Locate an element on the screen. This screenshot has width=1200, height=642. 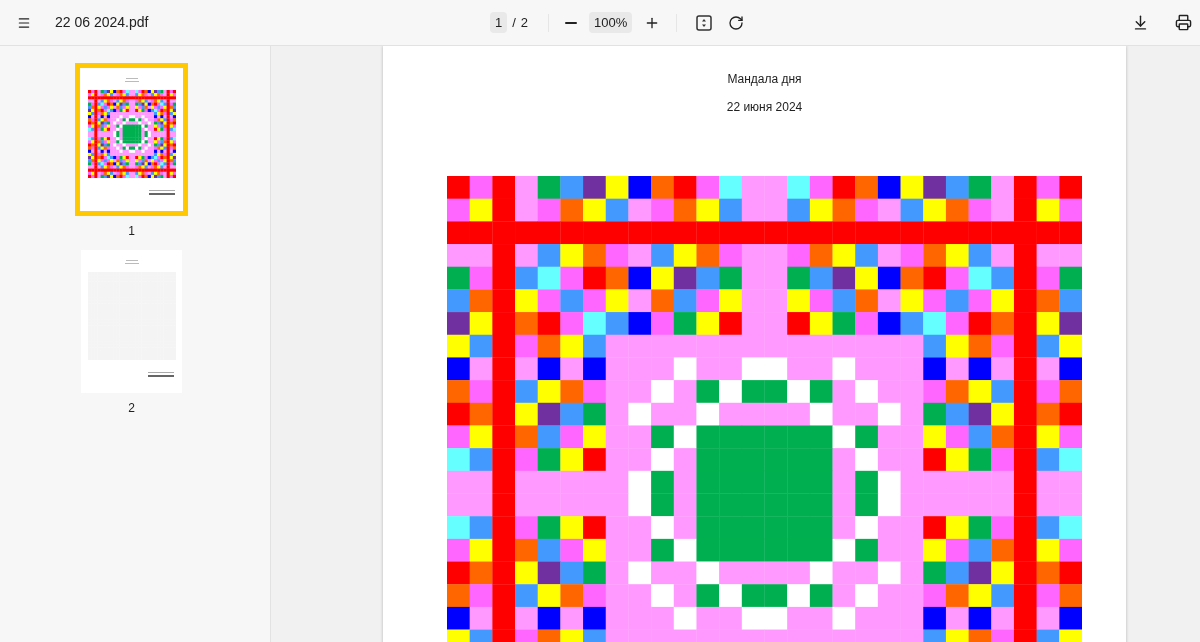
thumbnail-label: 1 is located at coordinates (131, 231).